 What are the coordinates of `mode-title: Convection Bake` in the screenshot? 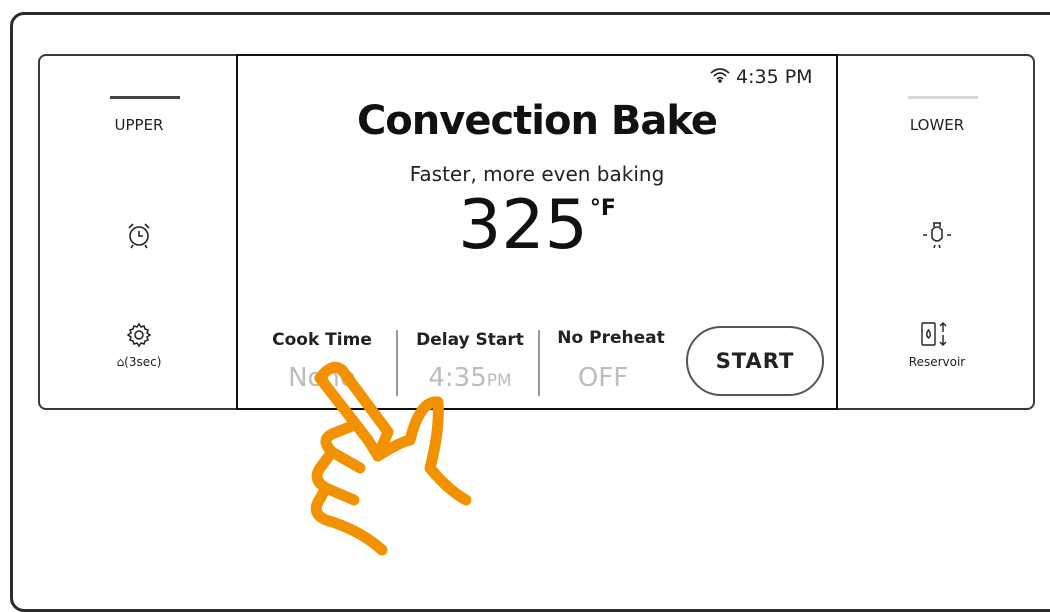 It's located at (537, 121).